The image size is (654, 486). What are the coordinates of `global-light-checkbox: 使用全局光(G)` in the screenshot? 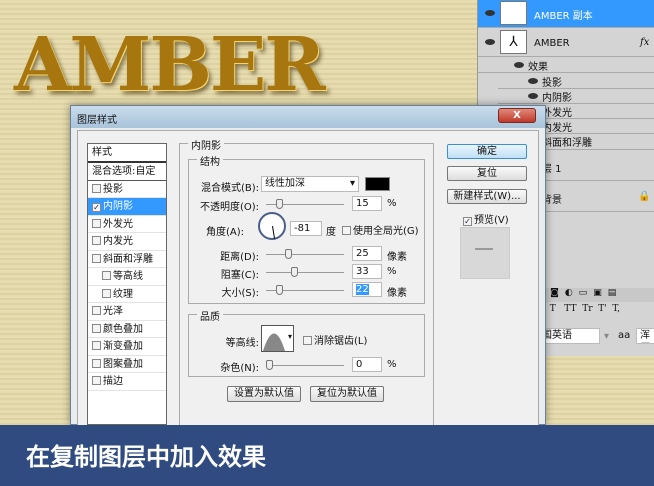 It's located at (380, 229).